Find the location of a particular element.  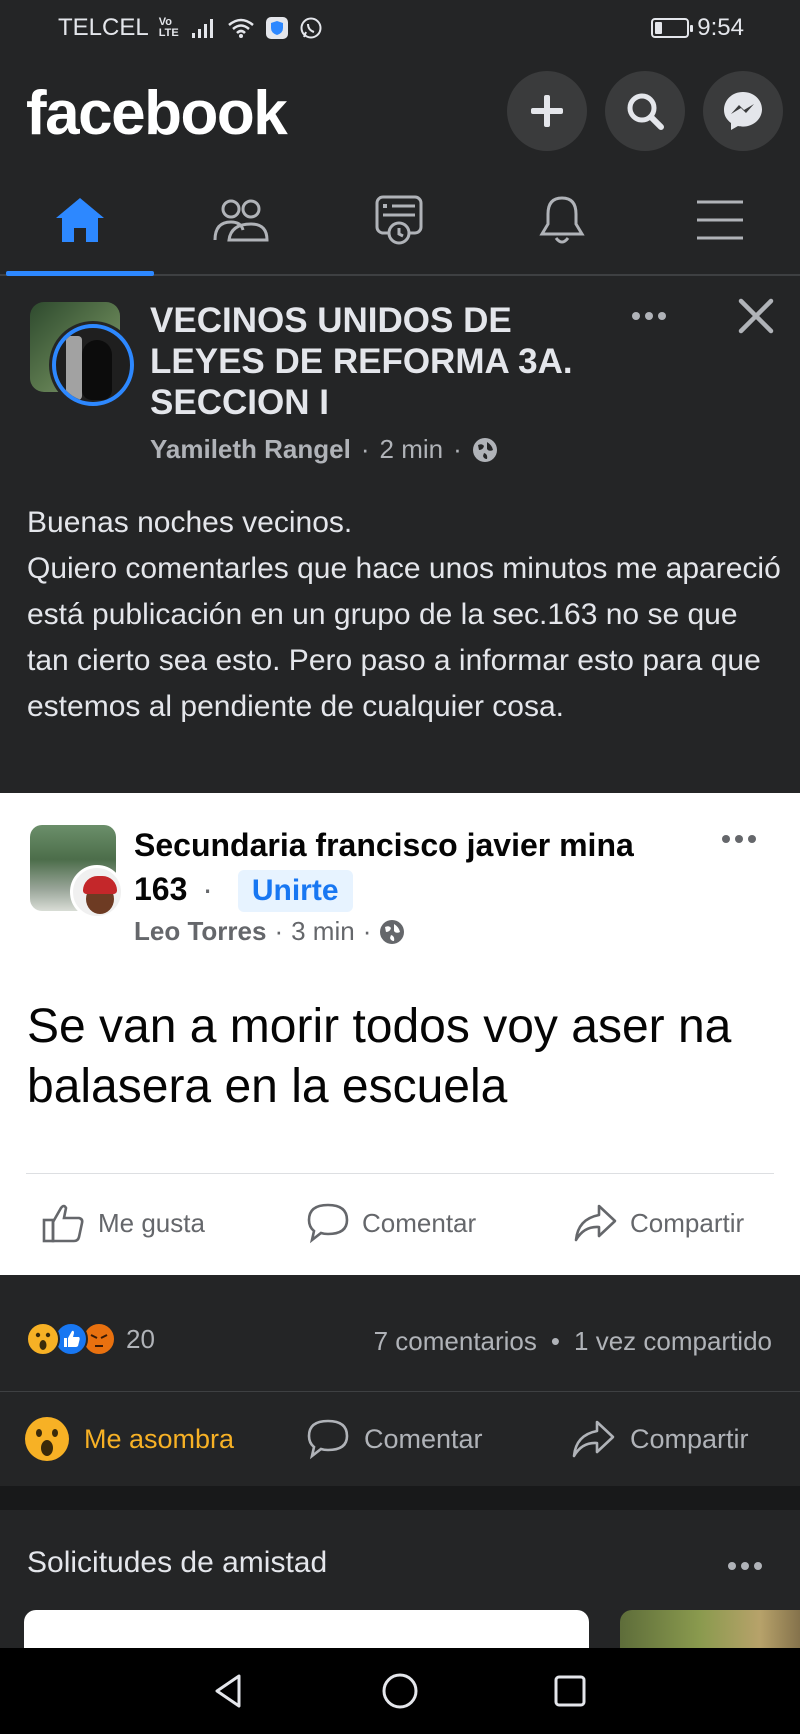

create-button is located at coordinates (547, 111).